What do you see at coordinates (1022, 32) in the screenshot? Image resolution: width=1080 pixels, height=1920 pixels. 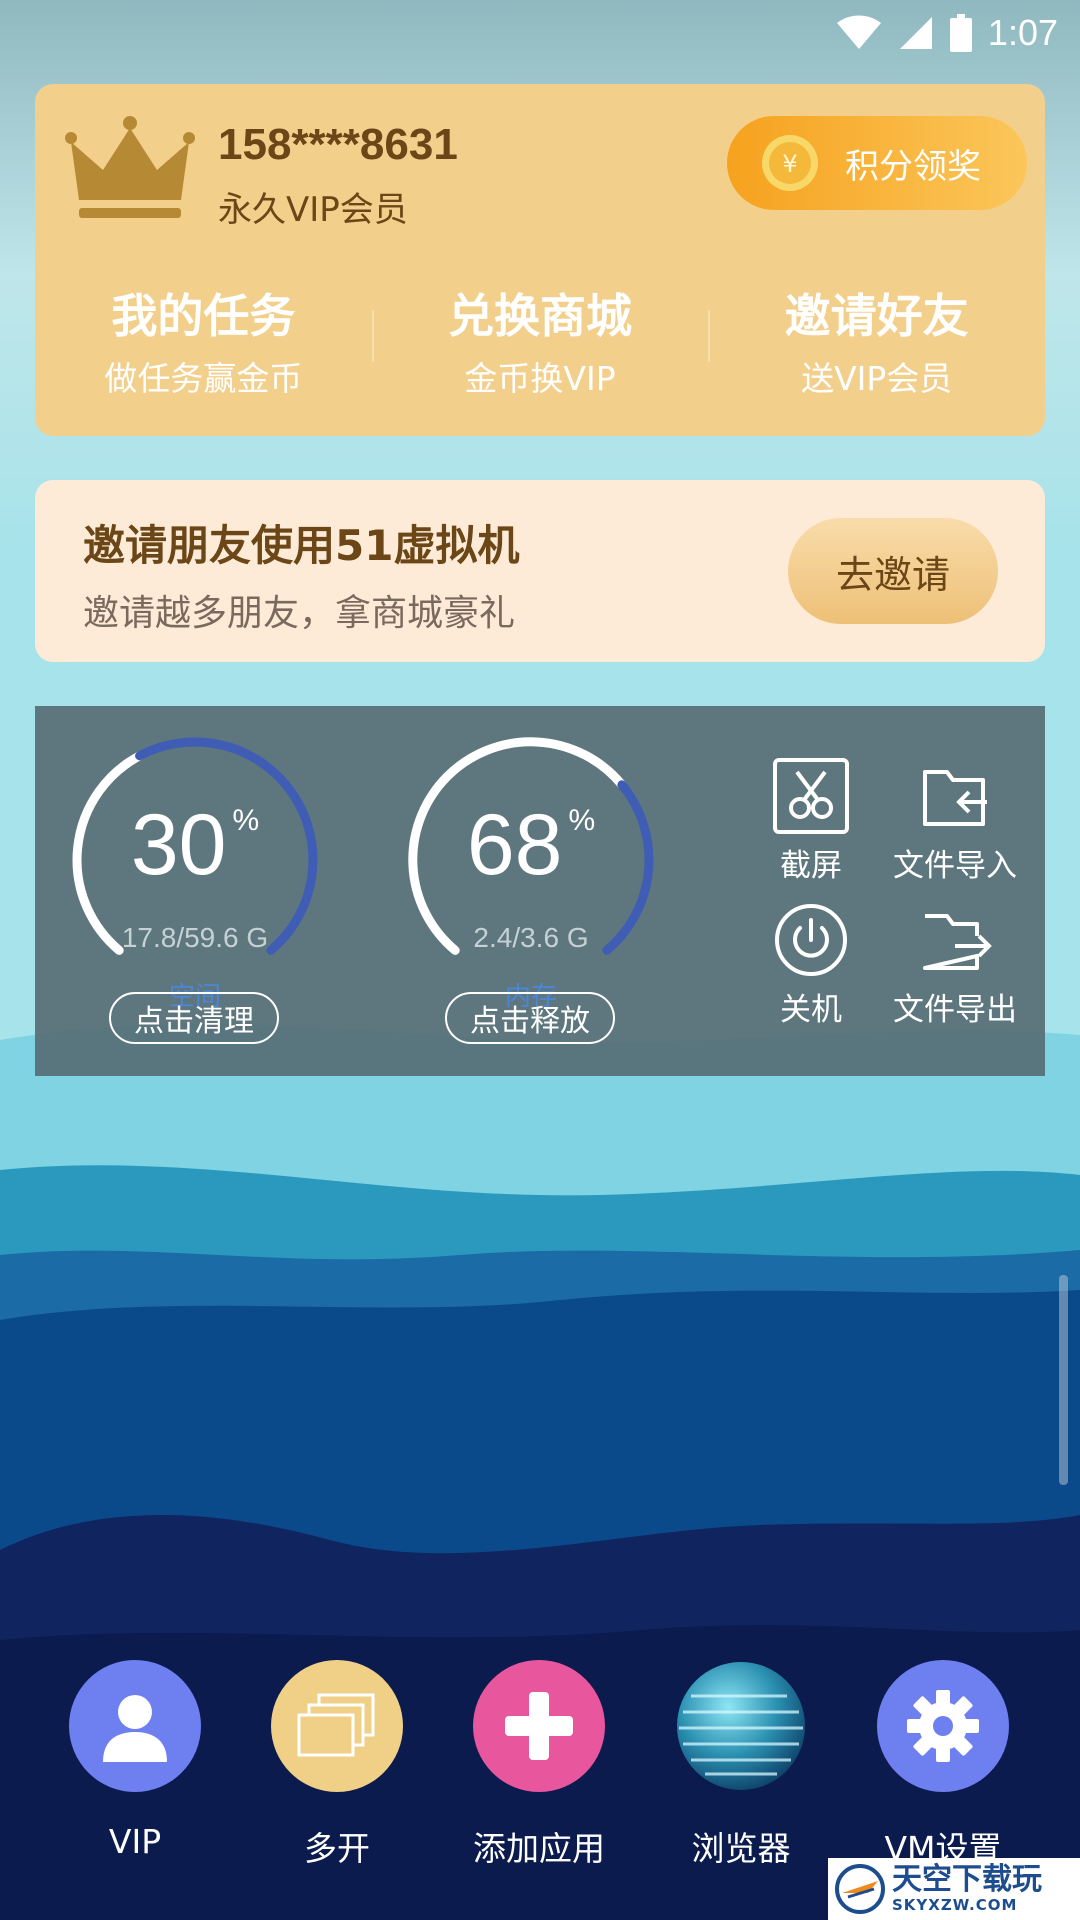 I see `status-time: 1:07` at bounding box center [1022, 32].